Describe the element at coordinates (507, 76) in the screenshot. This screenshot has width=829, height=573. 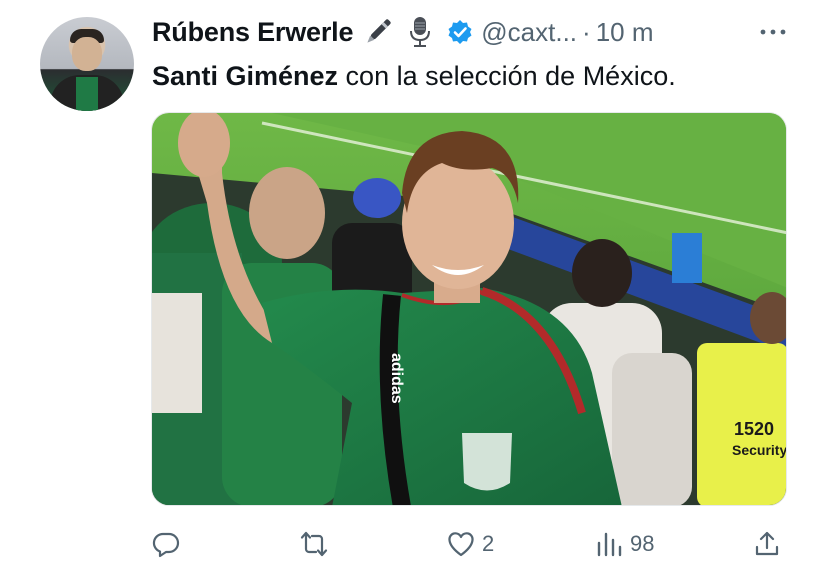
I see `tweet-text-body: con la selección de México.` at that location.